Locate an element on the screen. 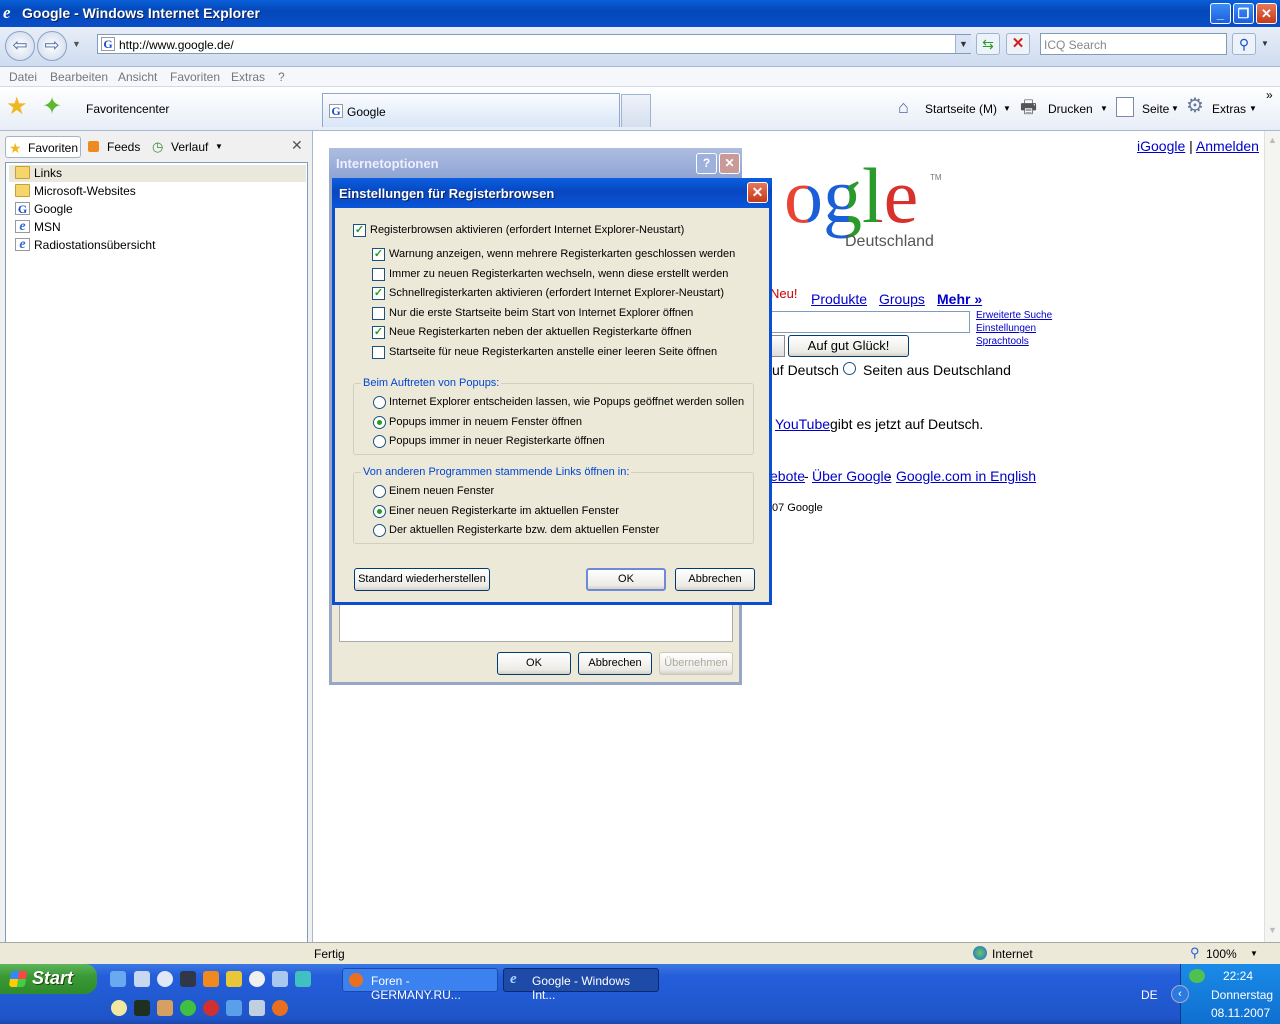  ok-button-back: OK is located at coordinates (534, 663).